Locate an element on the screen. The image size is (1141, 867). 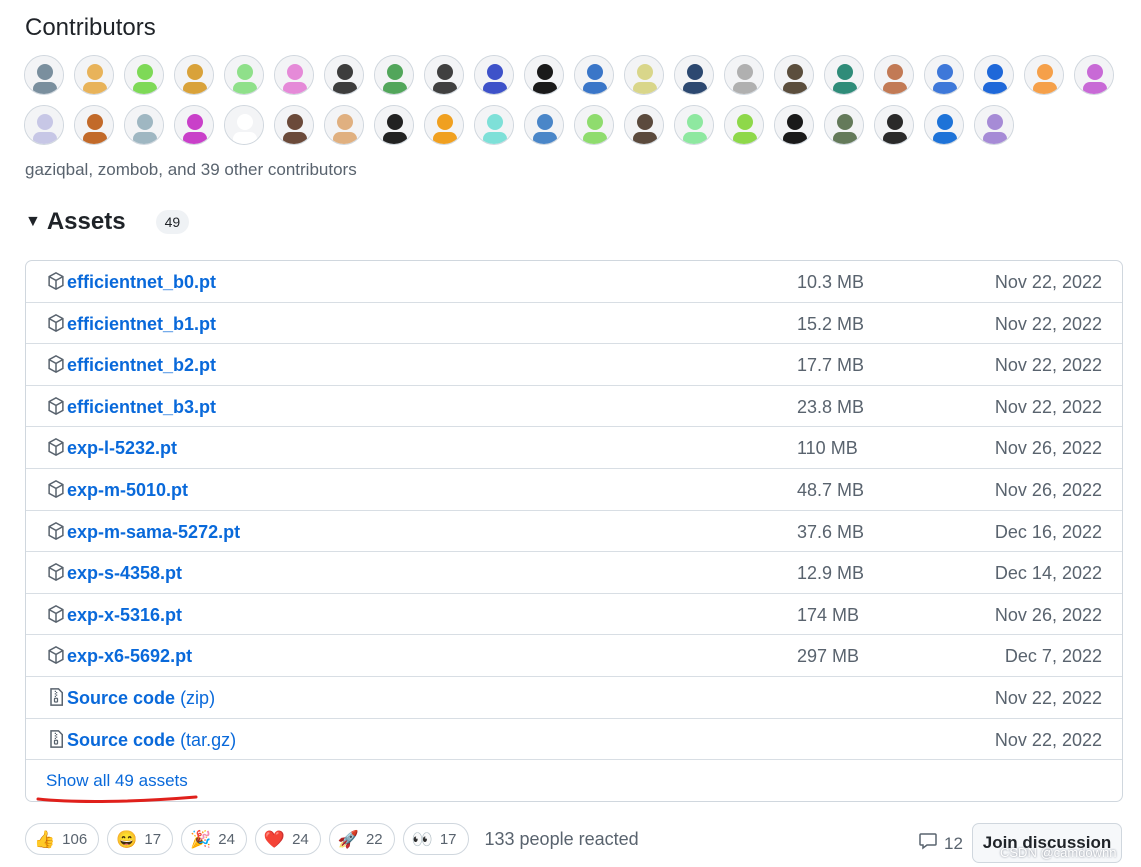
reaction-button: 👍 106 is located at coordinates (62, 839).